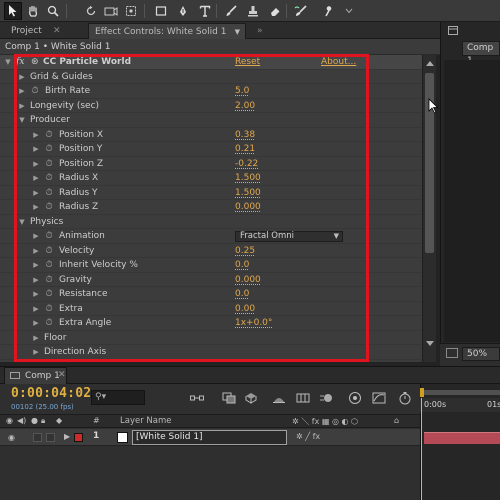 The height and width of the screenshot is (500, 500). What do you see at coordinates (472, 201) in the screenshot?
I see `composition-viewer` at bounding box center [472, 201].